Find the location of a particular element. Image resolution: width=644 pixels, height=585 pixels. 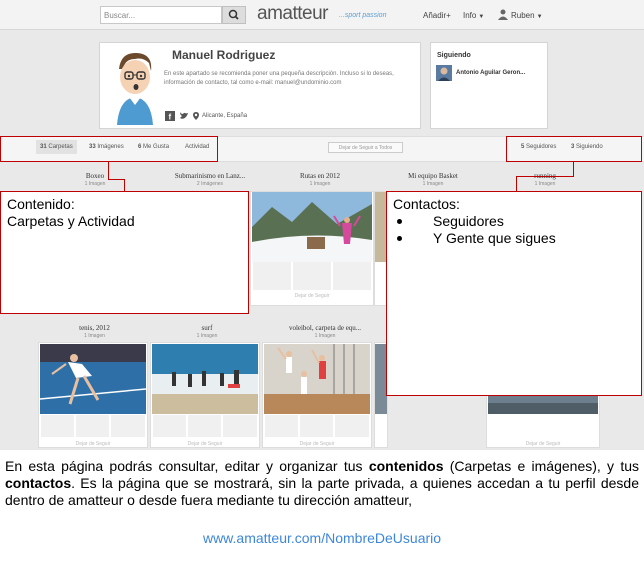

callout-contacts: Contactos: Seguidores Y Gente que sigues is located at coordinates (514, 293).